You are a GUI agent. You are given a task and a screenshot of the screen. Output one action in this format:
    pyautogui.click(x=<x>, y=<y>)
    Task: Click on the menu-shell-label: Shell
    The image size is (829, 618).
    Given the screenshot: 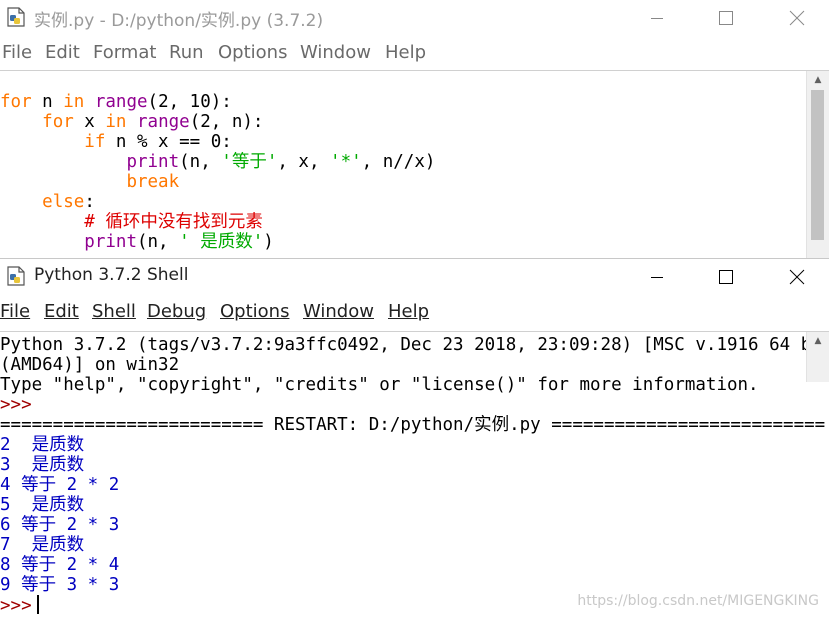 What is the action you would take?
    pyautogui.click(x=114, y=311)
    